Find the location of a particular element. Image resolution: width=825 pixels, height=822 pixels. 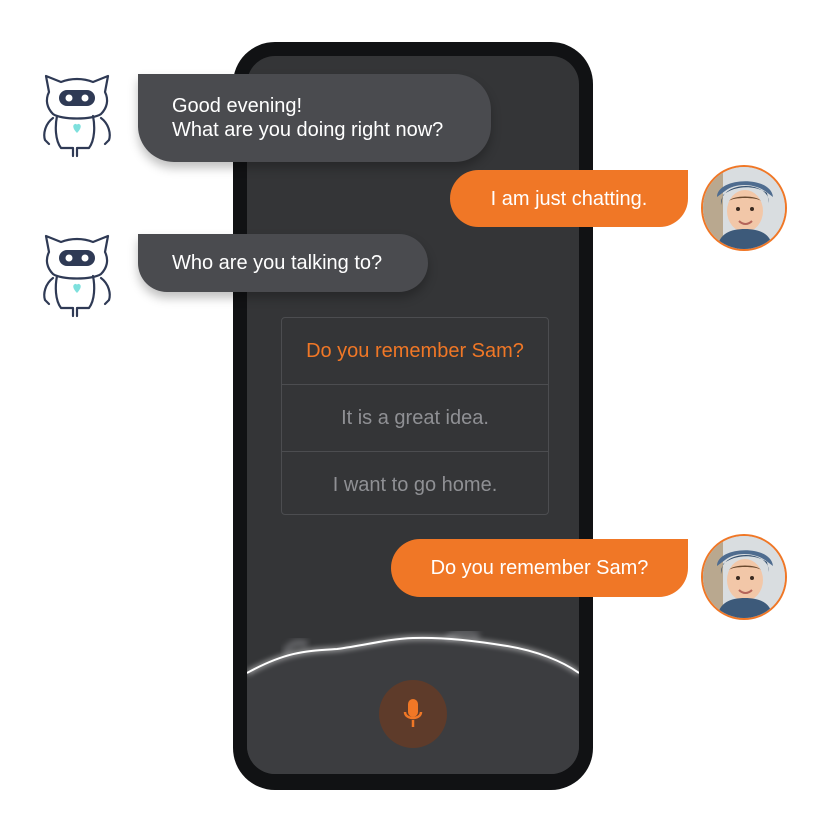

bot-message-bubble: Who are you talking to? is located at coordinates (283, 263).